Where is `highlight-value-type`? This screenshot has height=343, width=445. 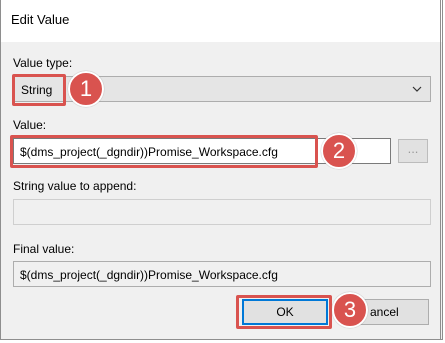
highlight-value-type is located at coordinates (39, 90).